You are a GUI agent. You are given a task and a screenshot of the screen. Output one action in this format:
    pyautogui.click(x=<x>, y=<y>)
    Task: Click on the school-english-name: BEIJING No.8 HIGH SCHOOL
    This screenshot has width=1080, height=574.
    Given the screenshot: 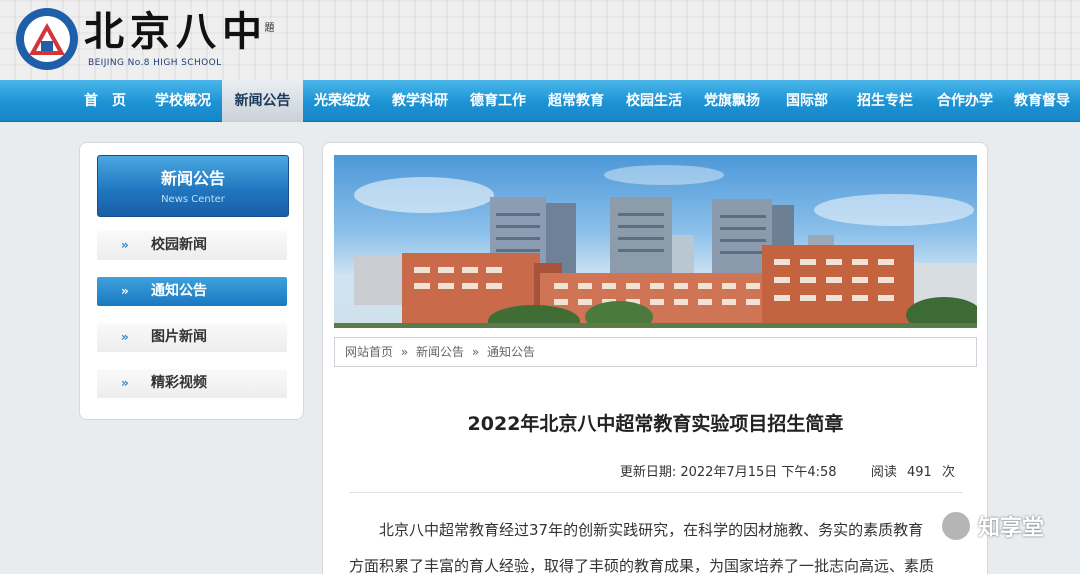 What is the action you would take?
    pyautogui.click(x=155, y=63)
    